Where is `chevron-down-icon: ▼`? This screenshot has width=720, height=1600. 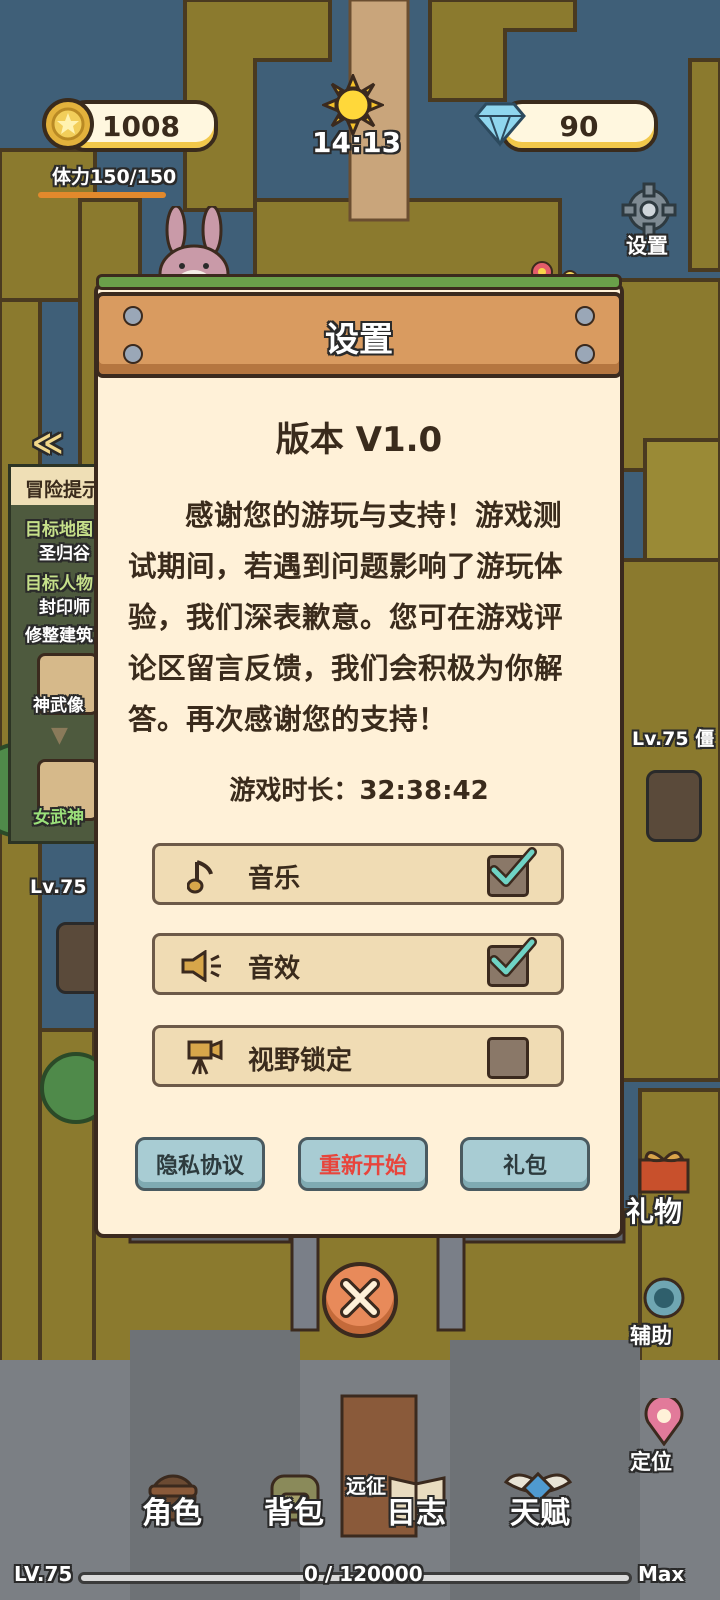
chevron-down-icon: ▼ is located at coordinates (59, 735).